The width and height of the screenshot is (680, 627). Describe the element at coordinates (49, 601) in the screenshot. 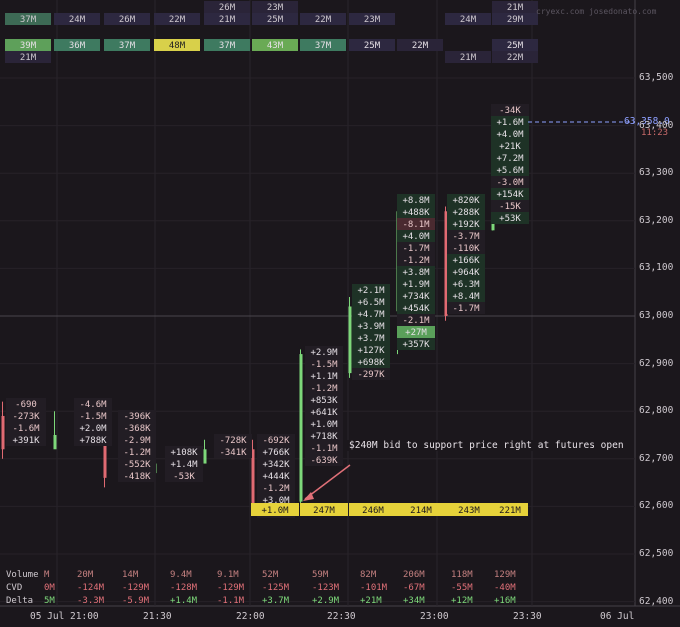

I see `delta-value: 5M` at that location.